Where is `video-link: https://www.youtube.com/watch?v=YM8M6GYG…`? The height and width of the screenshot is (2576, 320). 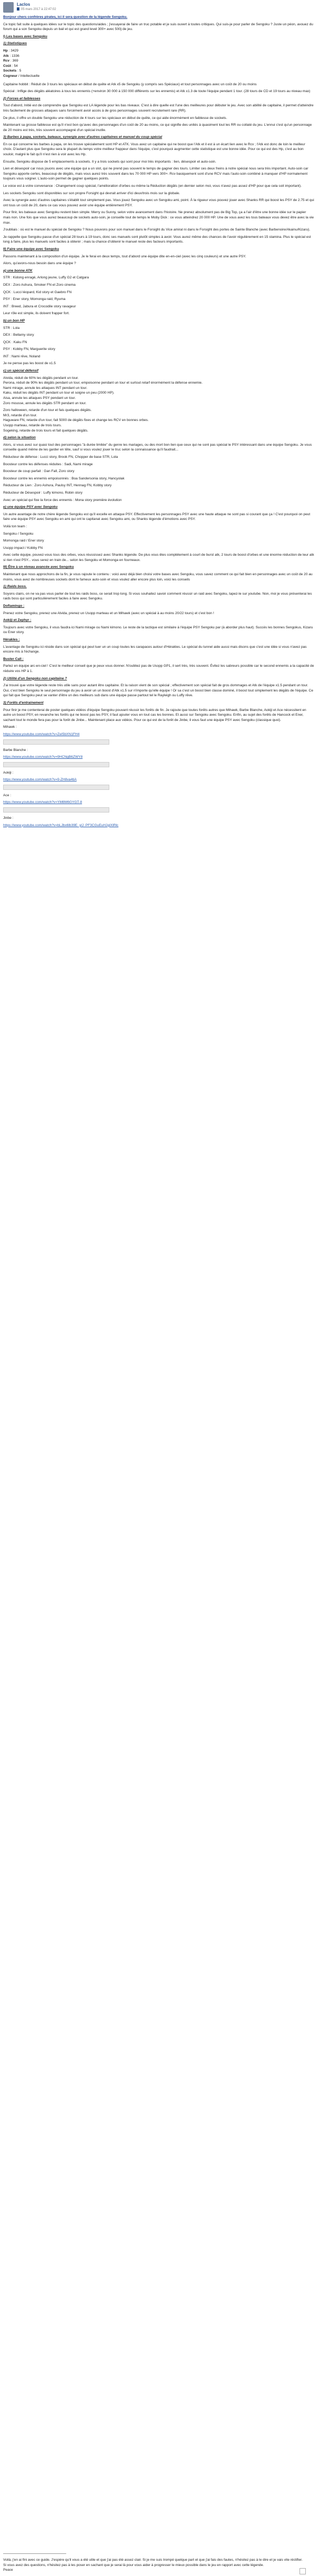 video-link: https://www.youtube.com/watch?v=YM8M6GYG… is located at coordinates (158, 802).